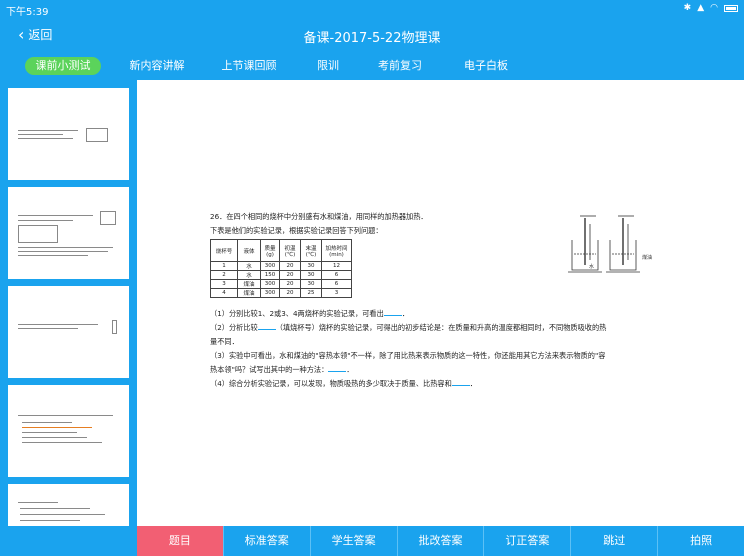 The height and width of the screenshot is (556, 744). Describe the element at coordinates (372, 38) in the screenshot. I see `page-title: 备课-2017-5-22物理课` at that location.